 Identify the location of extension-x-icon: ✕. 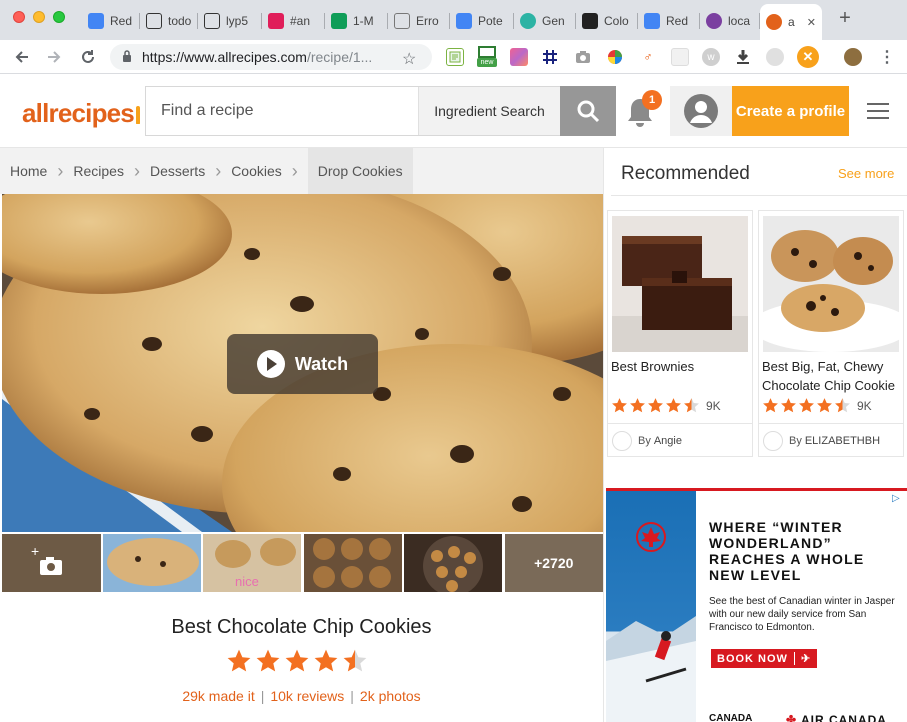
(808, 57).